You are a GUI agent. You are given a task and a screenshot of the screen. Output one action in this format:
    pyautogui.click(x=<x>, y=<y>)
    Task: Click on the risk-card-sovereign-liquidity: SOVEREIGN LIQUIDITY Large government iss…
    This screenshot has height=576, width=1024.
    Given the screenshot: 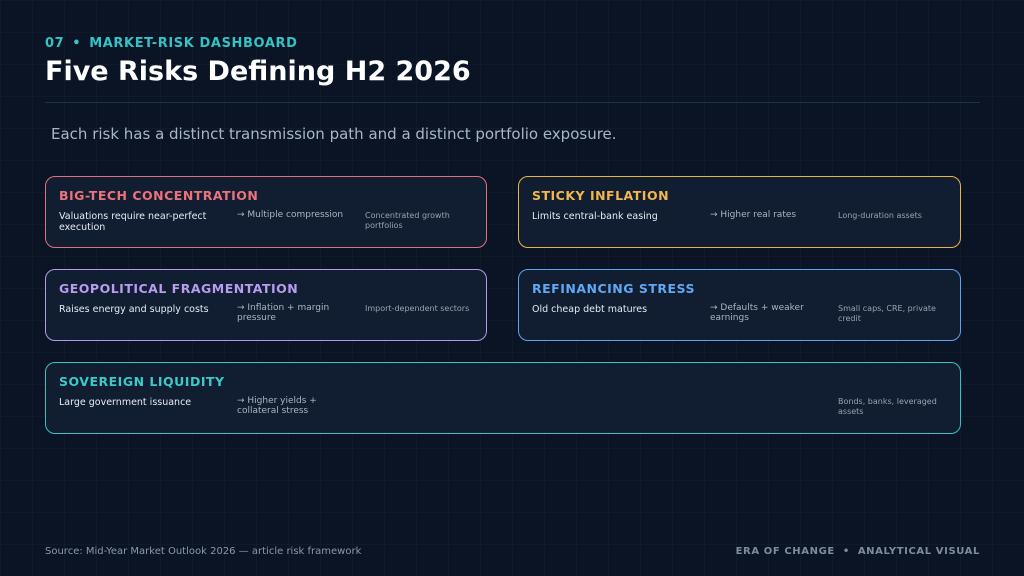 What is the action you would take?
    pyautogui.click(x=503, y=398)
    